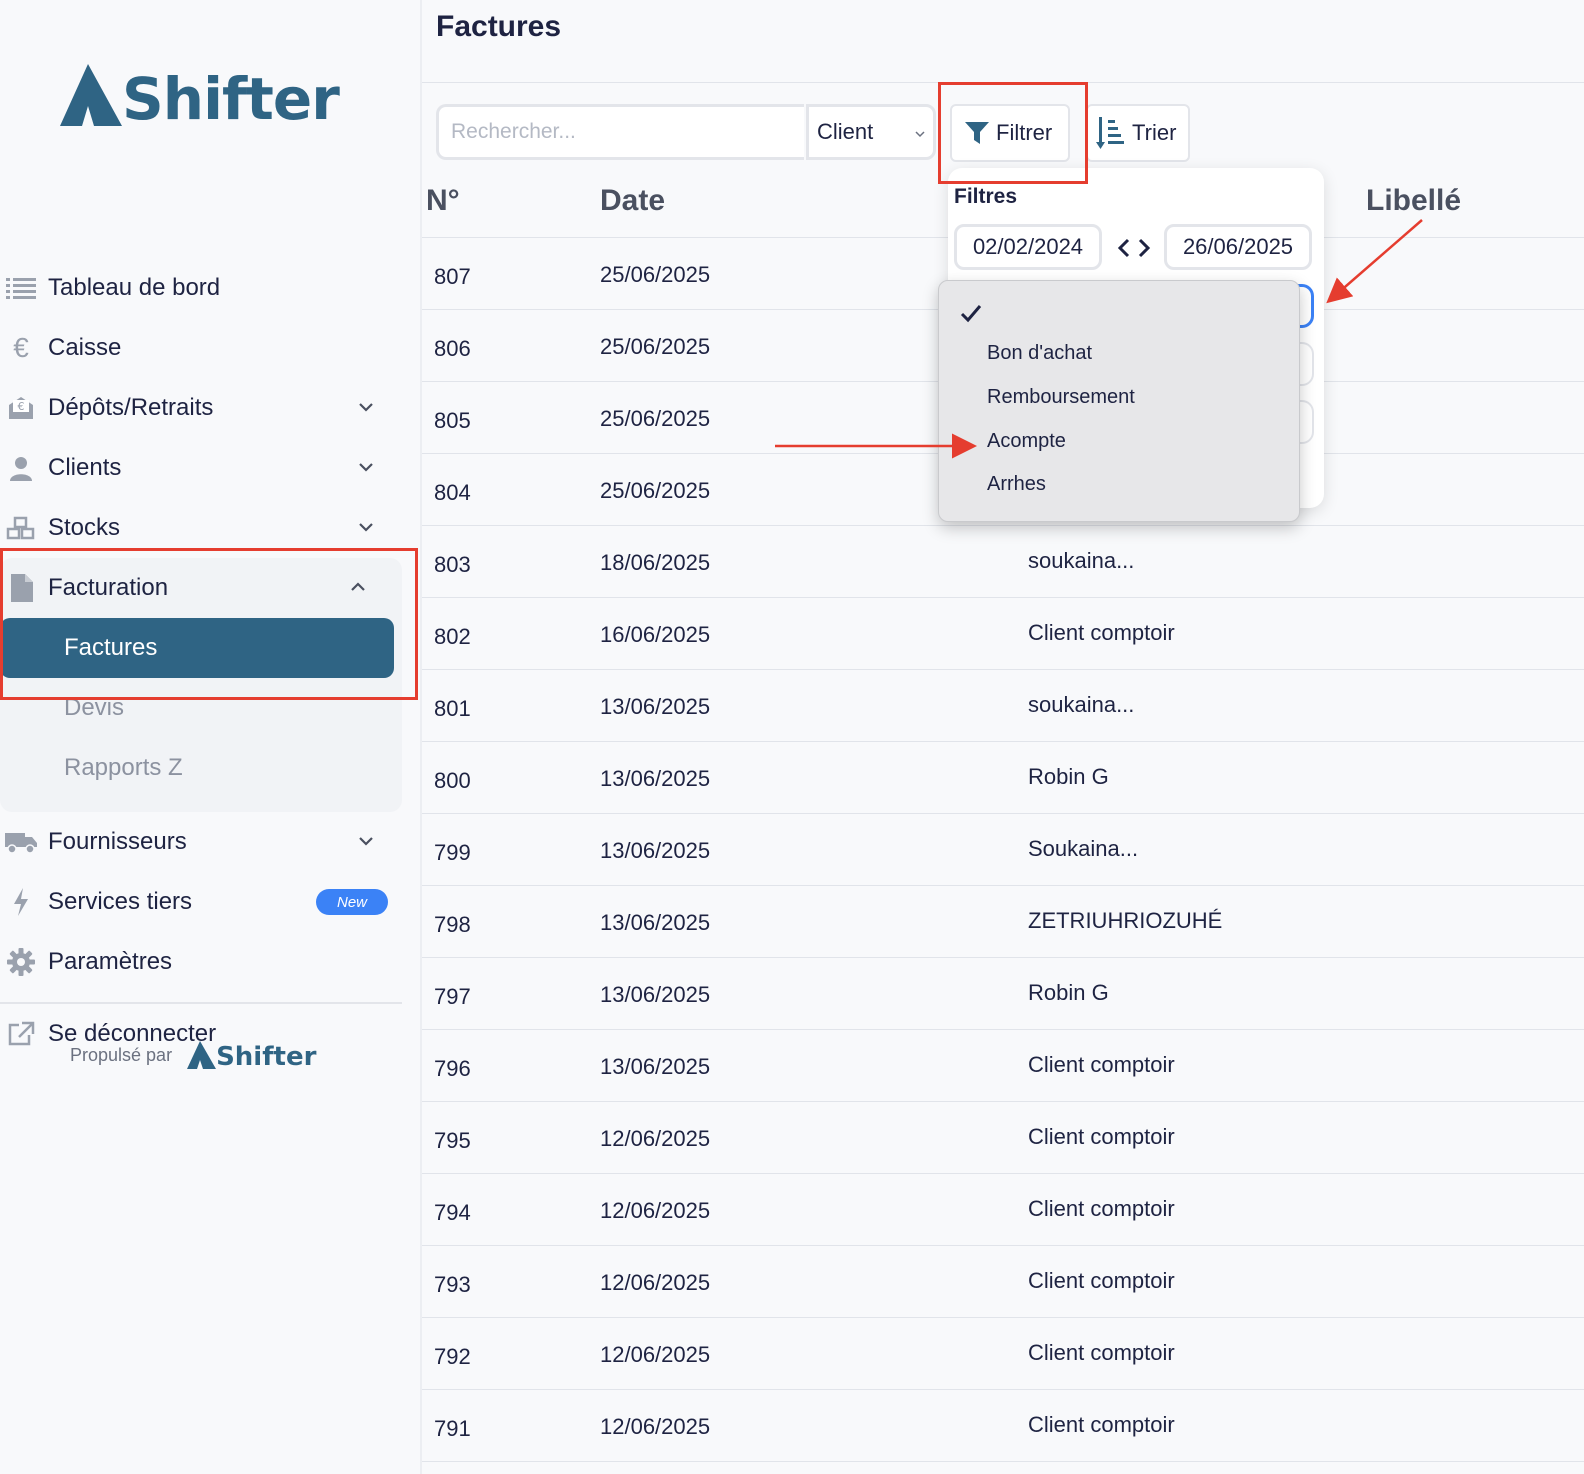 Image resolution: width=1584 pixels, height=1474 pixels. What do you see at coordinates (1003, 633) in the screenshot?
I see `table-row: 802 16/06/2025 Client comptoir` at bounding box center [1003, 633].